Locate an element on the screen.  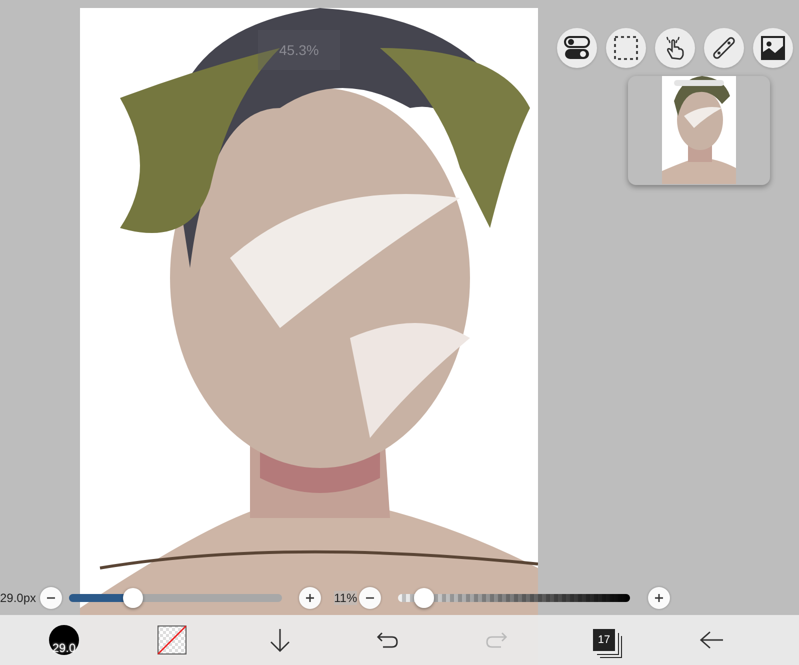
opacity-slider is located at coordinates (514, 598).